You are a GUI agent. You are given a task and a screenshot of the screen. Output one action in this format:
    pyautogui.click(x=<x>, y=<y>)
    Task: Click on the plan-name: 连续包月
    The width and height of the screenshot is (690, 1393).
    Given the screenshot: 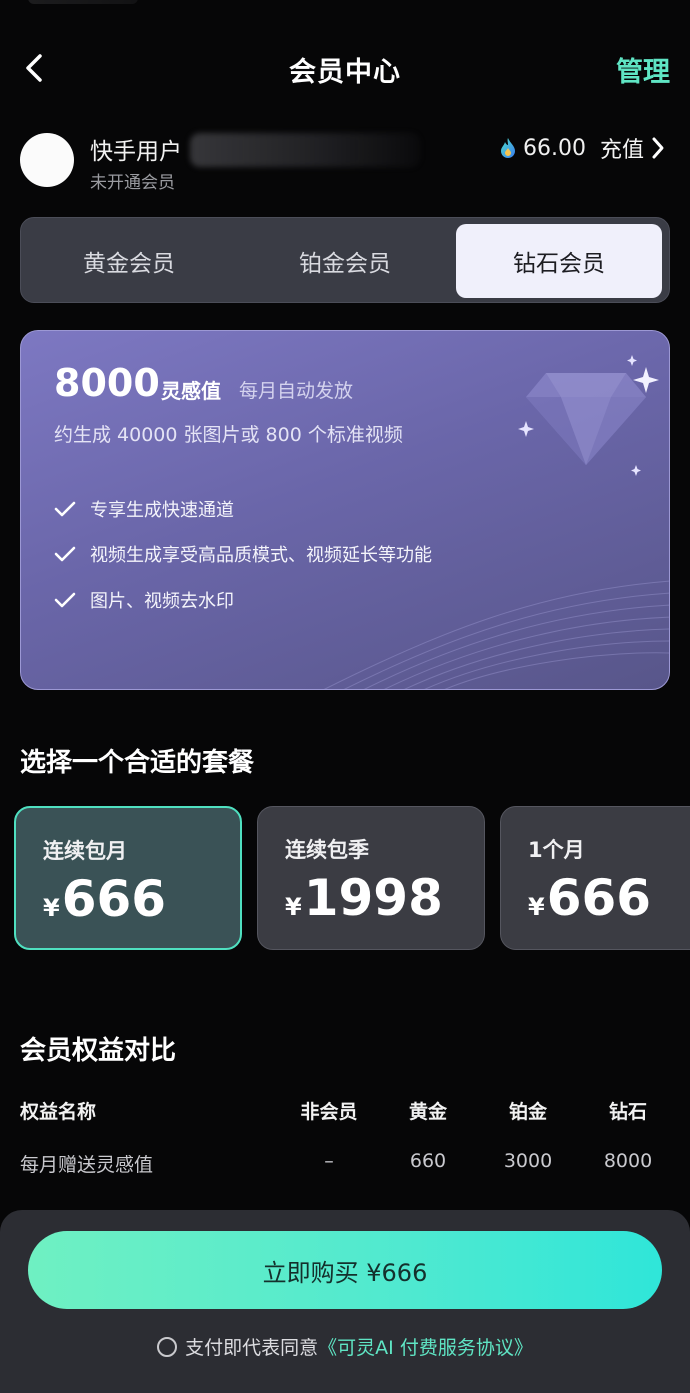 What is the action you would take?
    pyautogui.click(x=85, y=851)
    